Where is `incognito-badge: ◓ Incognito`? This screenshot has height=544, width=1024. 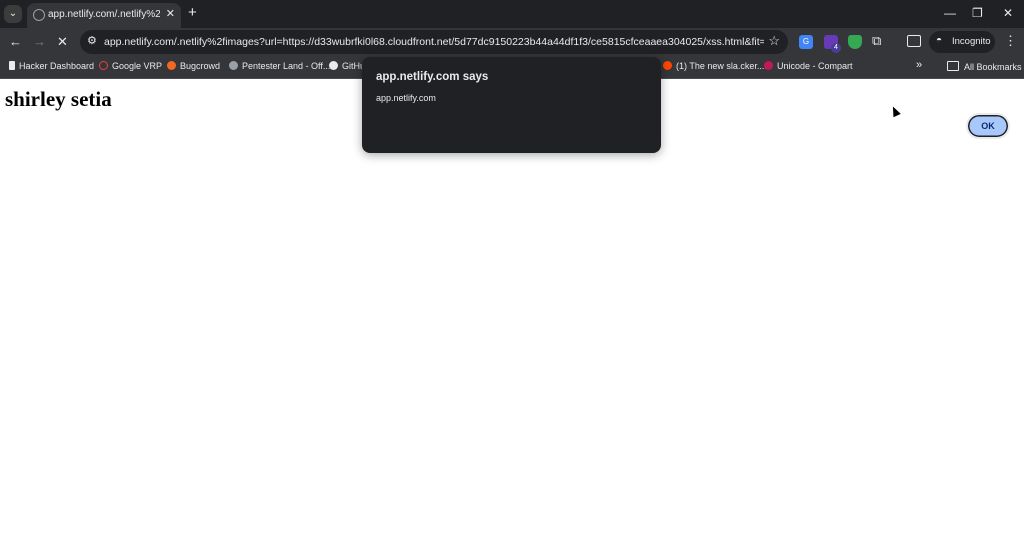
incognito-badge: ◓ Incognito is located at coordinates (962, 42).